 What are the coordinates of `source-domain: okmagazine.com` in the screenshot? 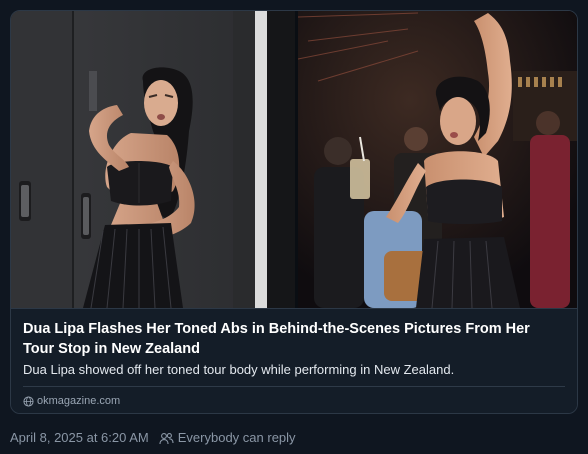 It's located at (78, 401).